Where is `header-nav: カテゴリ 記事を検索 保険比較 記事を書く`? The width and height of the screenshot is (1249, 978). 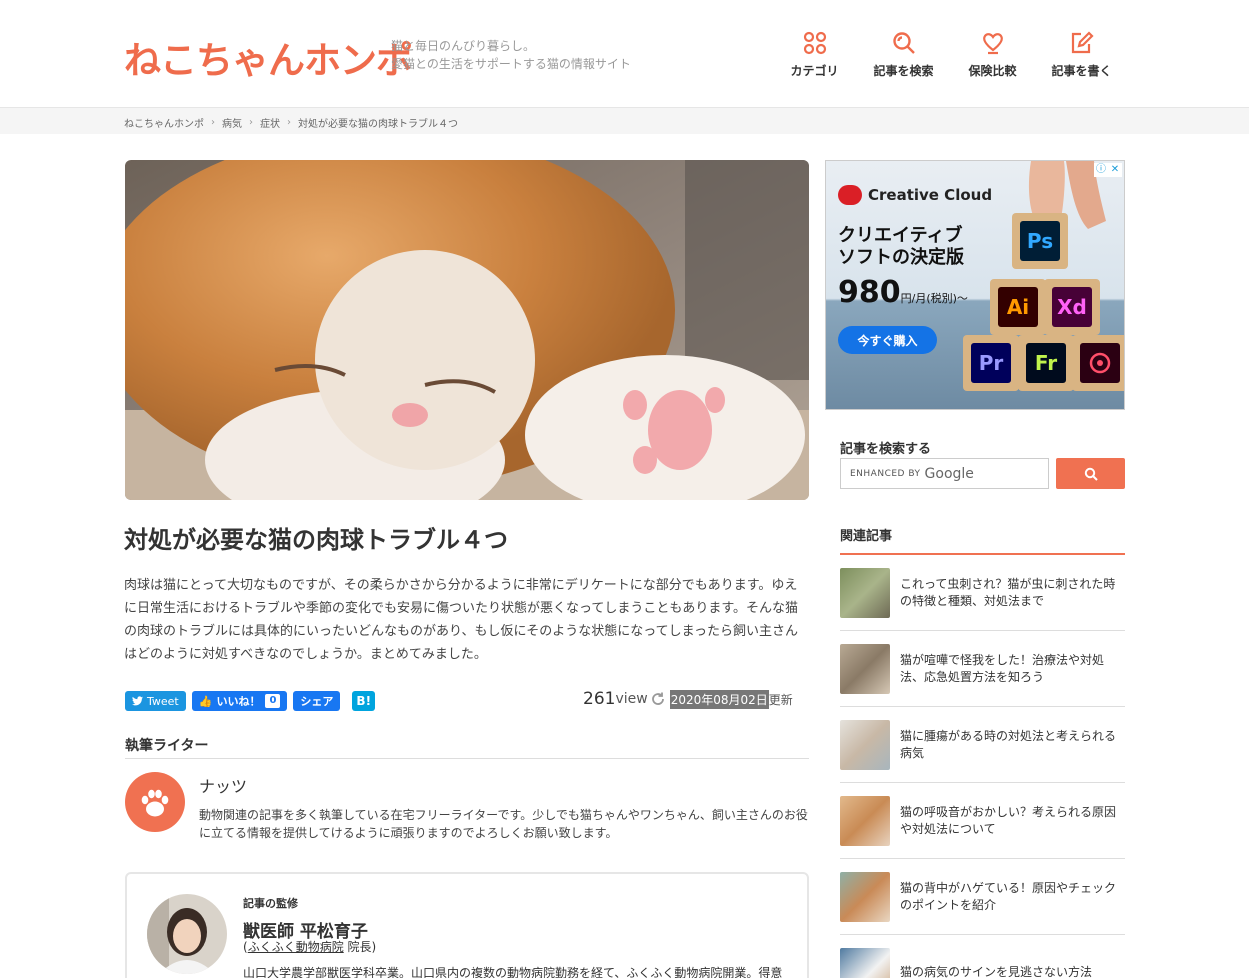 header-nav: カテゴリ 記事を検索 保険比較 記事を書く is located at coordinates (948, 54).